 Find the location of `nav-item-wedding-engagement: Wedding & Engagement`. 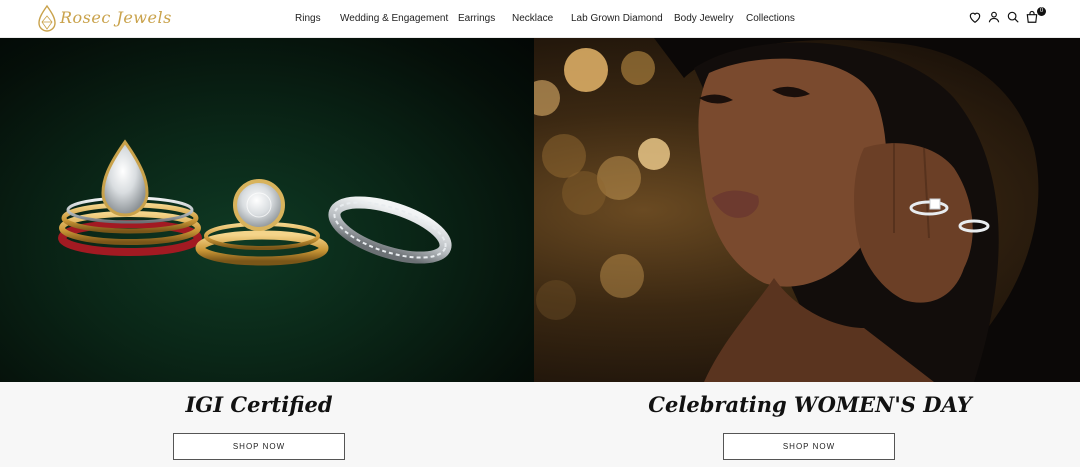

nav-item-wedding-engagement: Wedding & Engagement is located at coordinates (394, 18).